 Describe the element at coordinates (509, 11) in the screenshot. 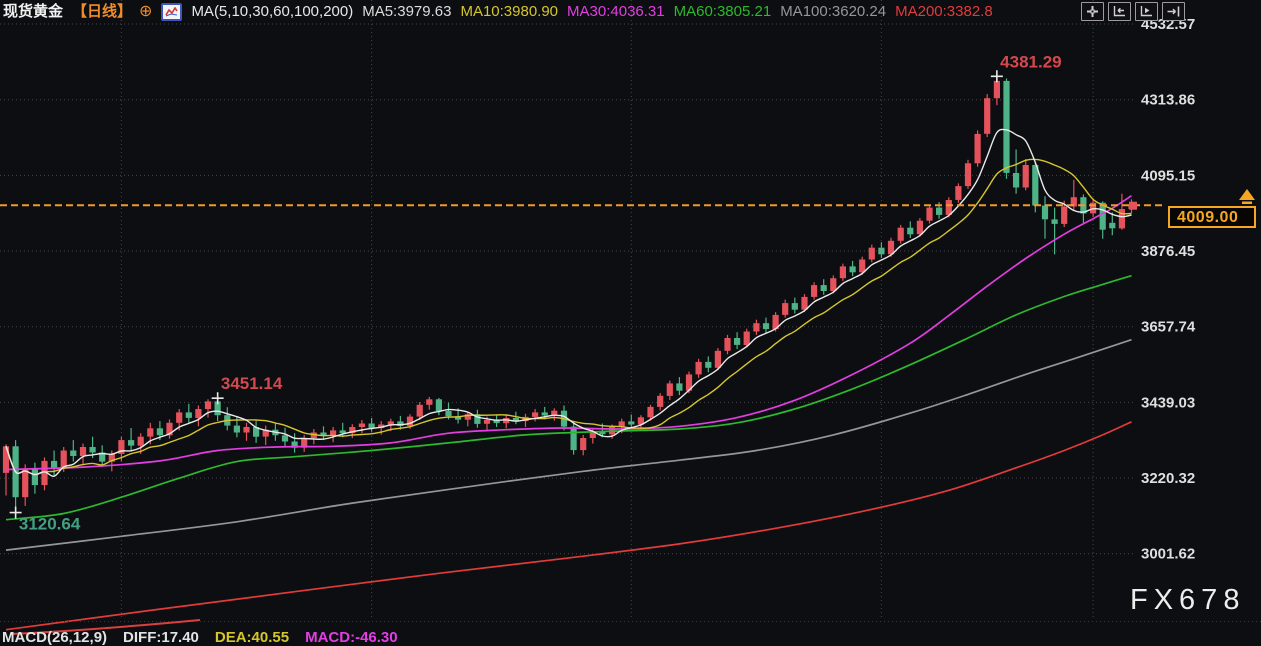

I see `ma-item-1: MA10:3980.90` at that location.